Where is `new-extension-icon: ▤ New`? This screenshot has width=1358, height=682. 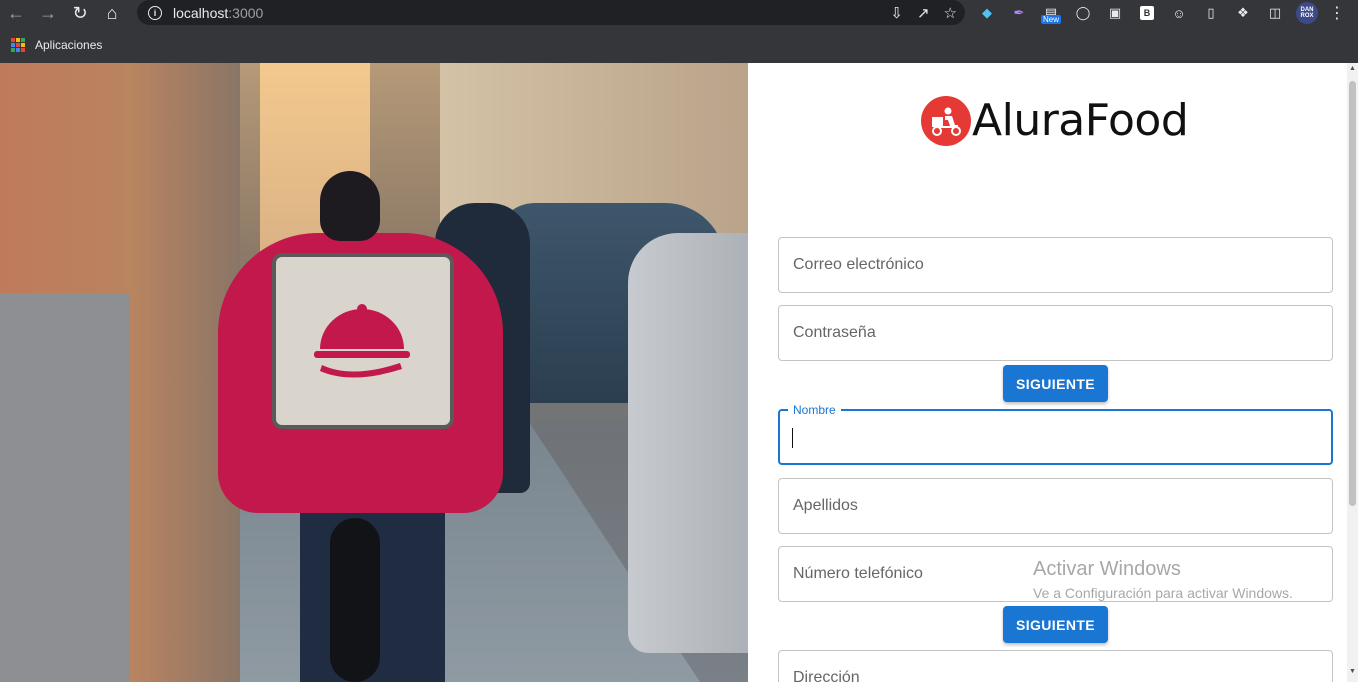 new-extension-icon: ▤ New is located at coordinates (1051, 13).